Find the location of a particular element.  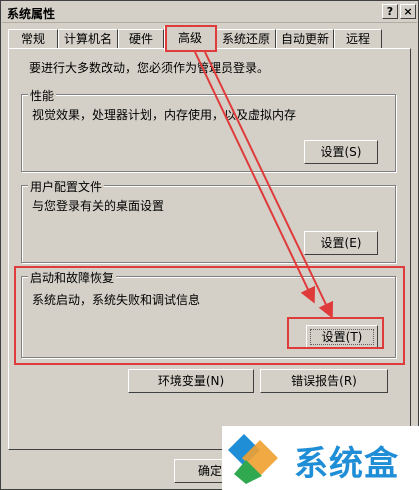

watermark-logo is located at coordinates (253, 459).